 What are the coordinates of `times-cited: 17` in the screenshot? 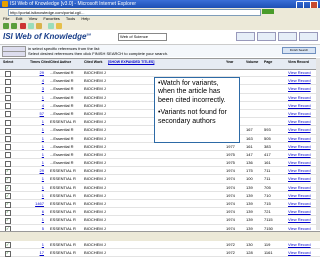 It's located at (37, 252).